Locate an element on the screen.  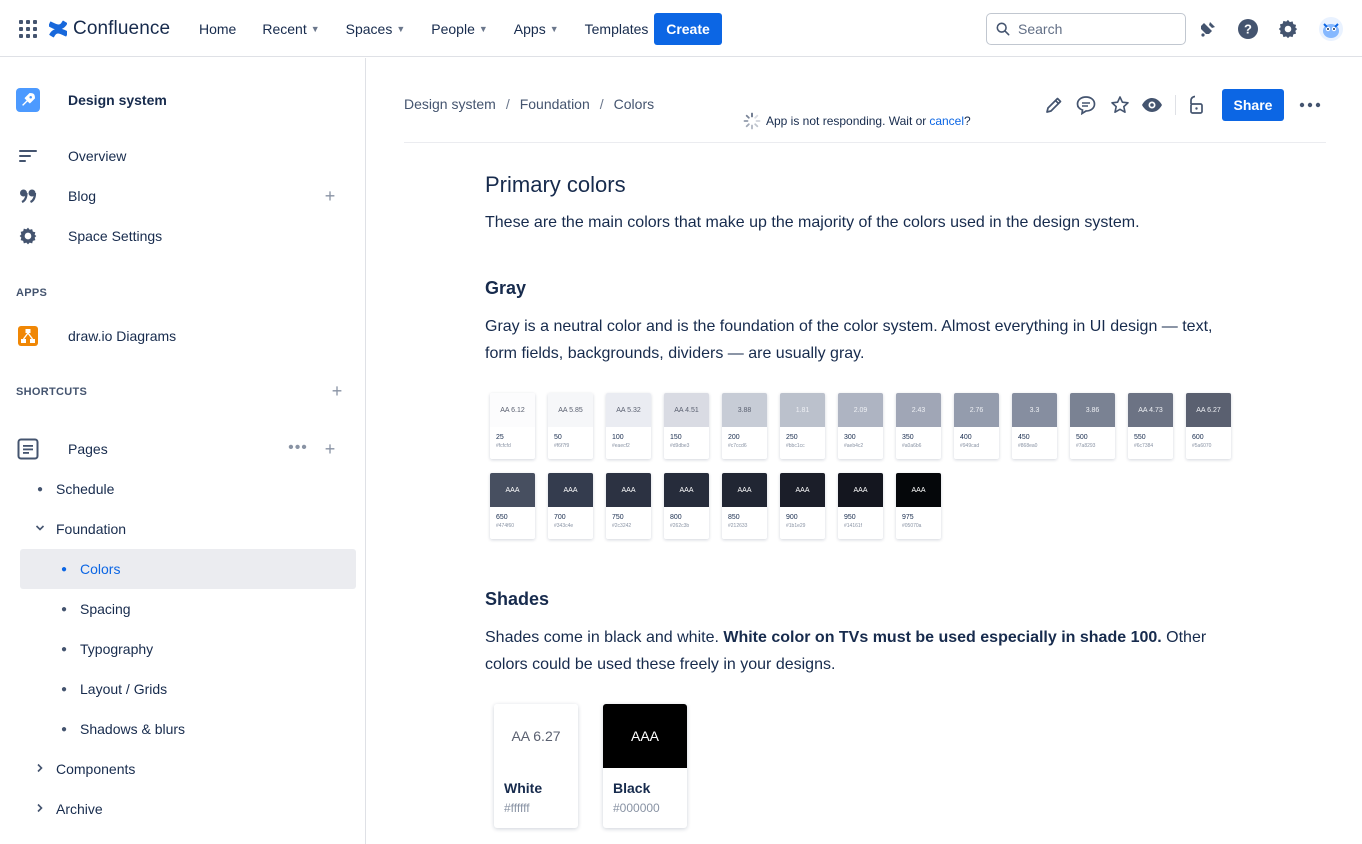
swatch-number: 750 is located at coordinates (618, 517).